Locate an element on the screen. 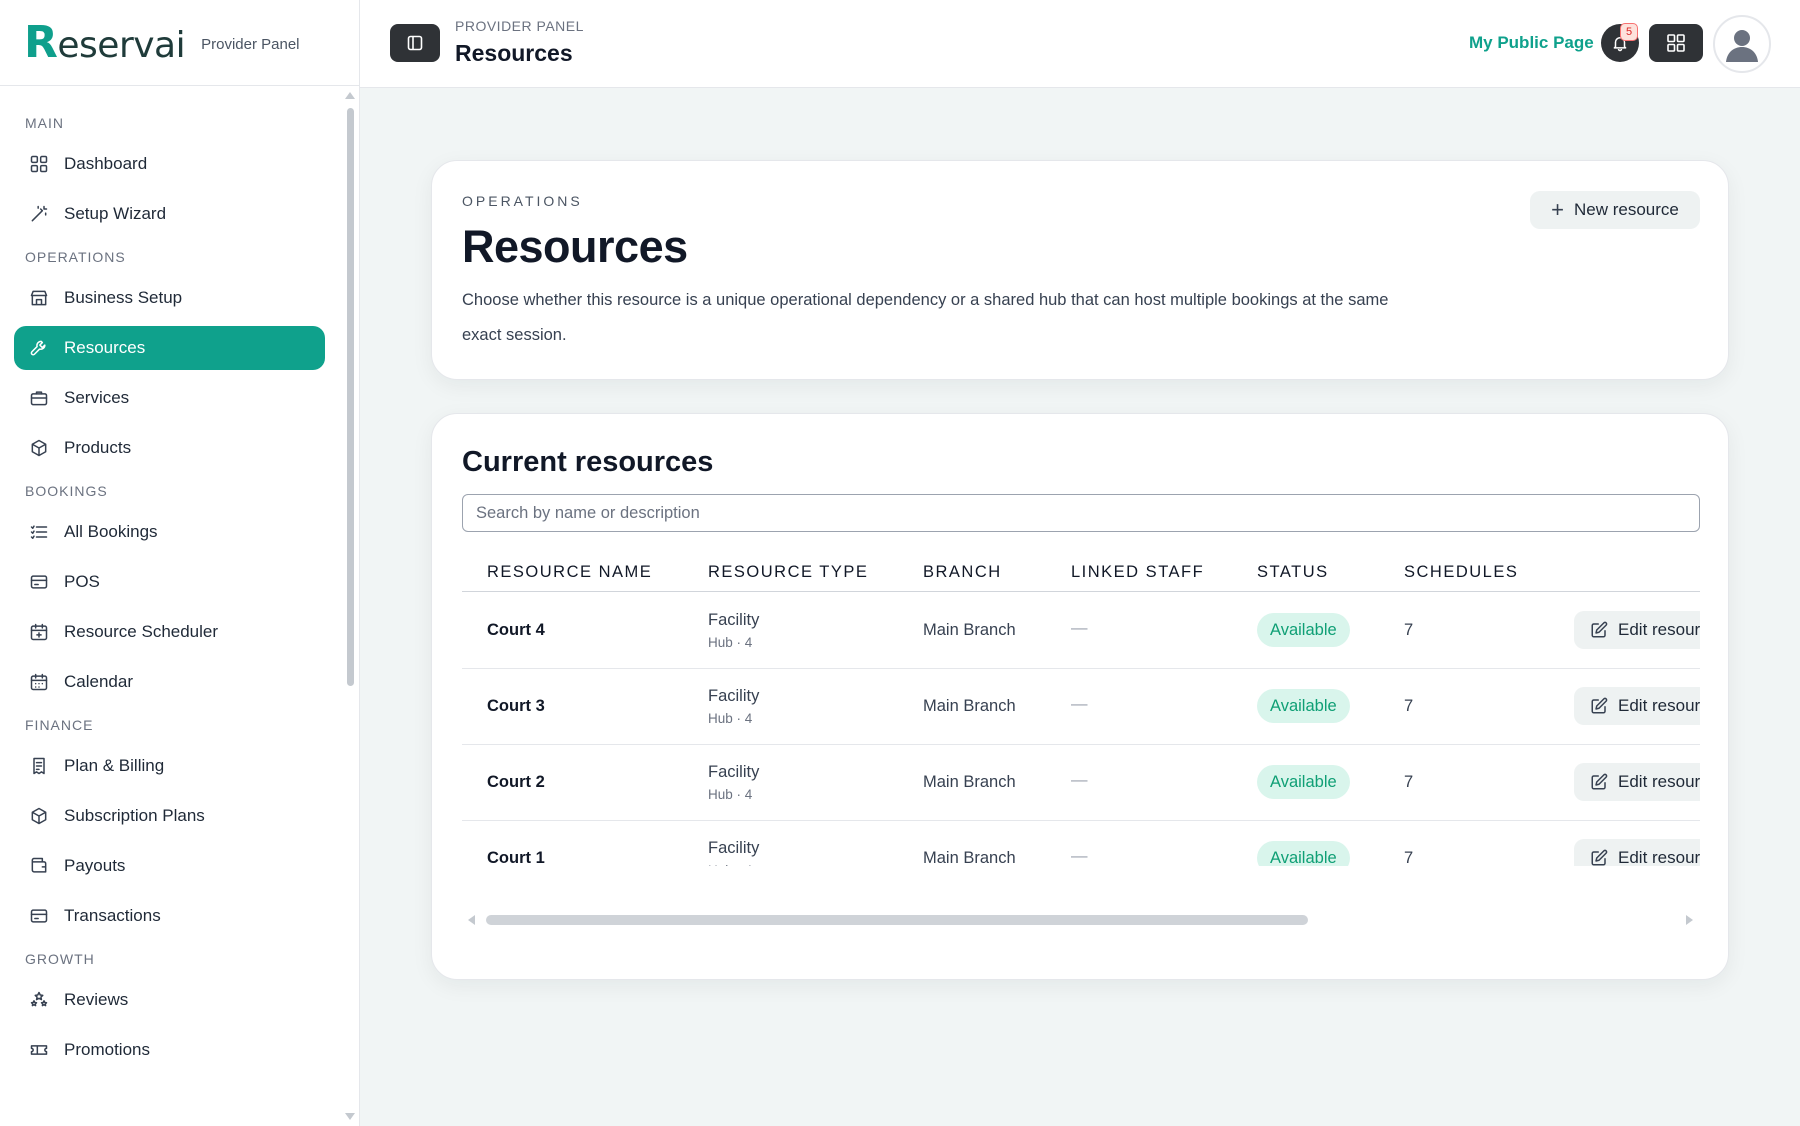 The image size is (1800, 1126). sidebar-item-reviews: Reviews is located at coordinates (169, 1000).